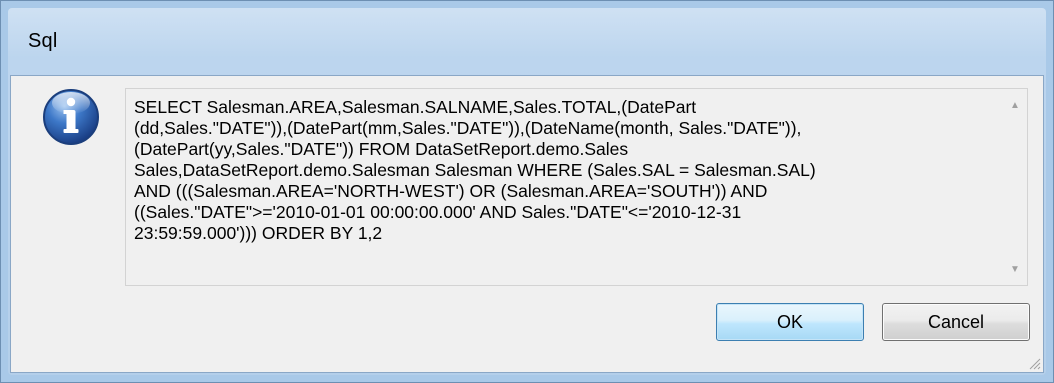 This screenshot has width=1054, height=383. I want to click on resize-grip-icon, so click(1034, 363).